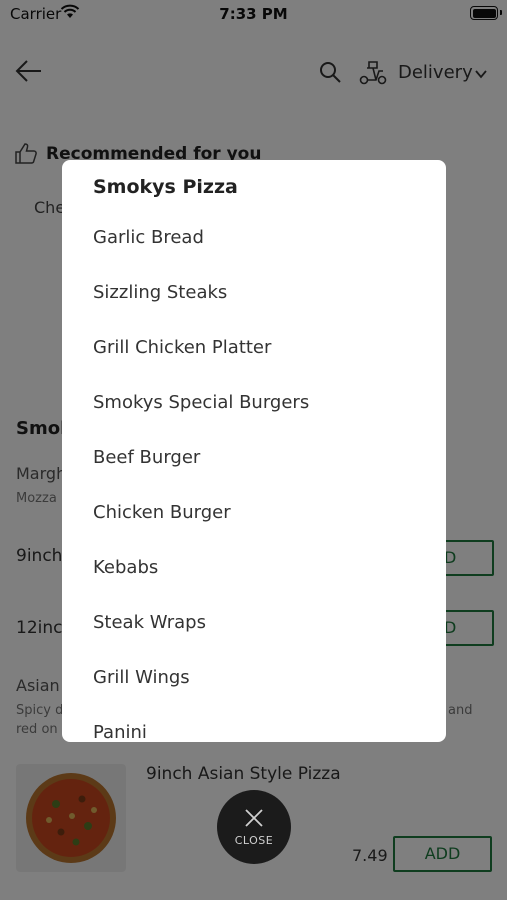 The width and height of the screenshot is (507, 900). I want to click on category-item-sizzling-steaks: Sizzling Steaks, so click(160, 292).